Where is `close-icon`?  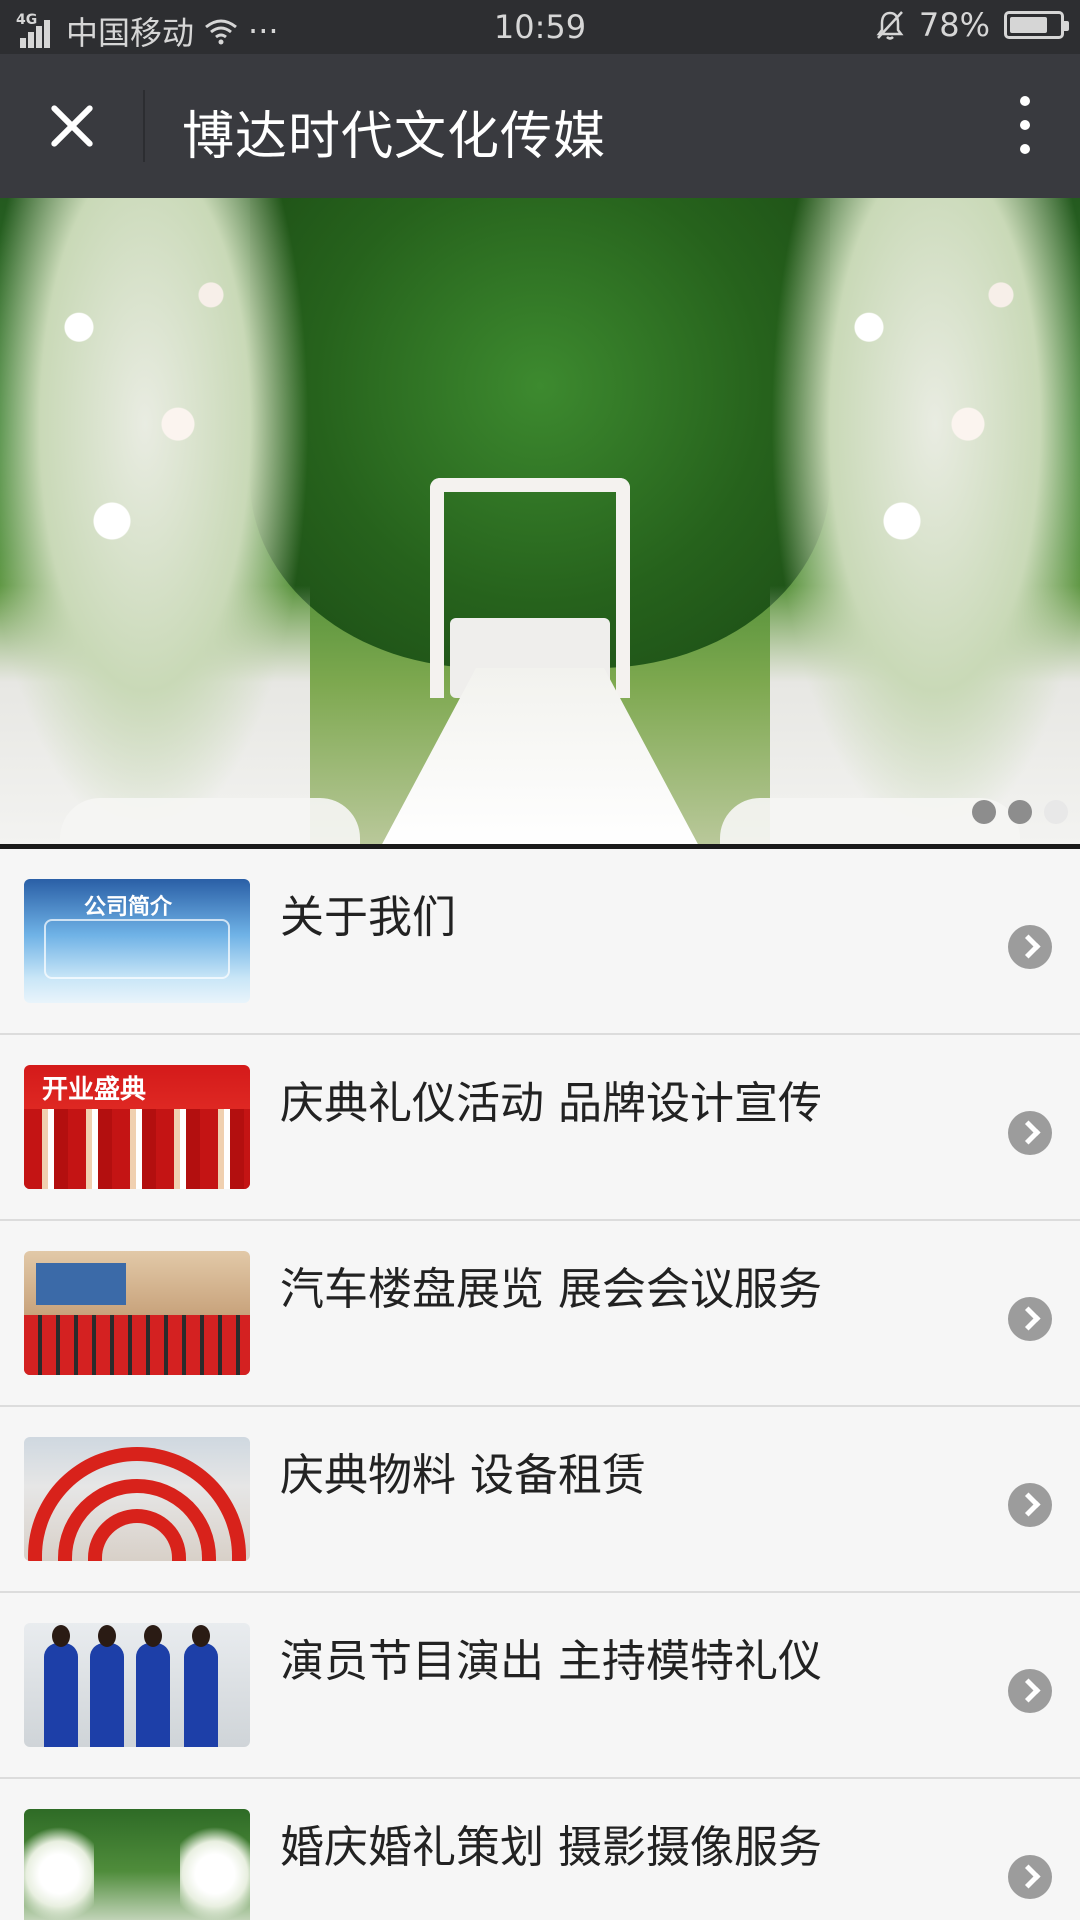
close-icon is located at coordinates (71, 126).